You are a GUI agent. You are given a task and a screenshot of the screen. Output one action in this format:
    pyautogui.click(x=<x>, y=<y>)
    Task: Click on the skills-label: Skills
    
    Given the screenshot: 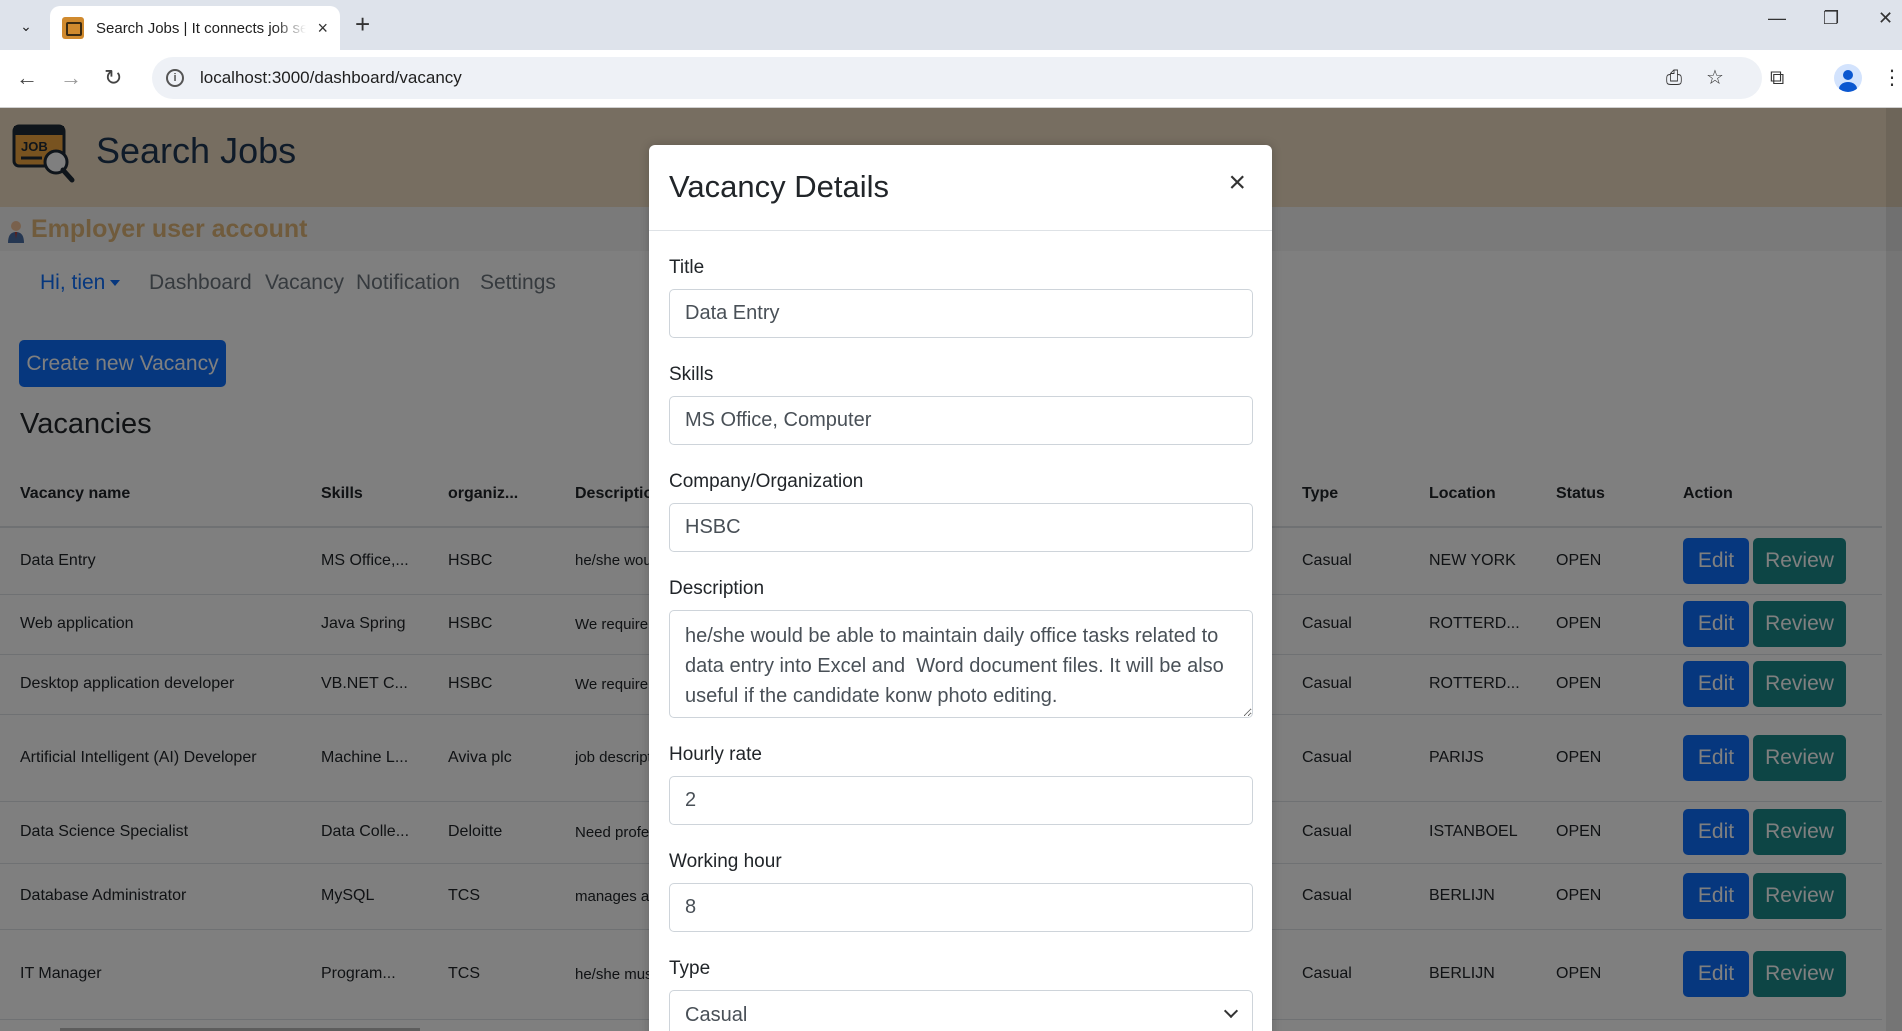 What is the action you would take?
    pyautogui.click(x=691, y=374)
    